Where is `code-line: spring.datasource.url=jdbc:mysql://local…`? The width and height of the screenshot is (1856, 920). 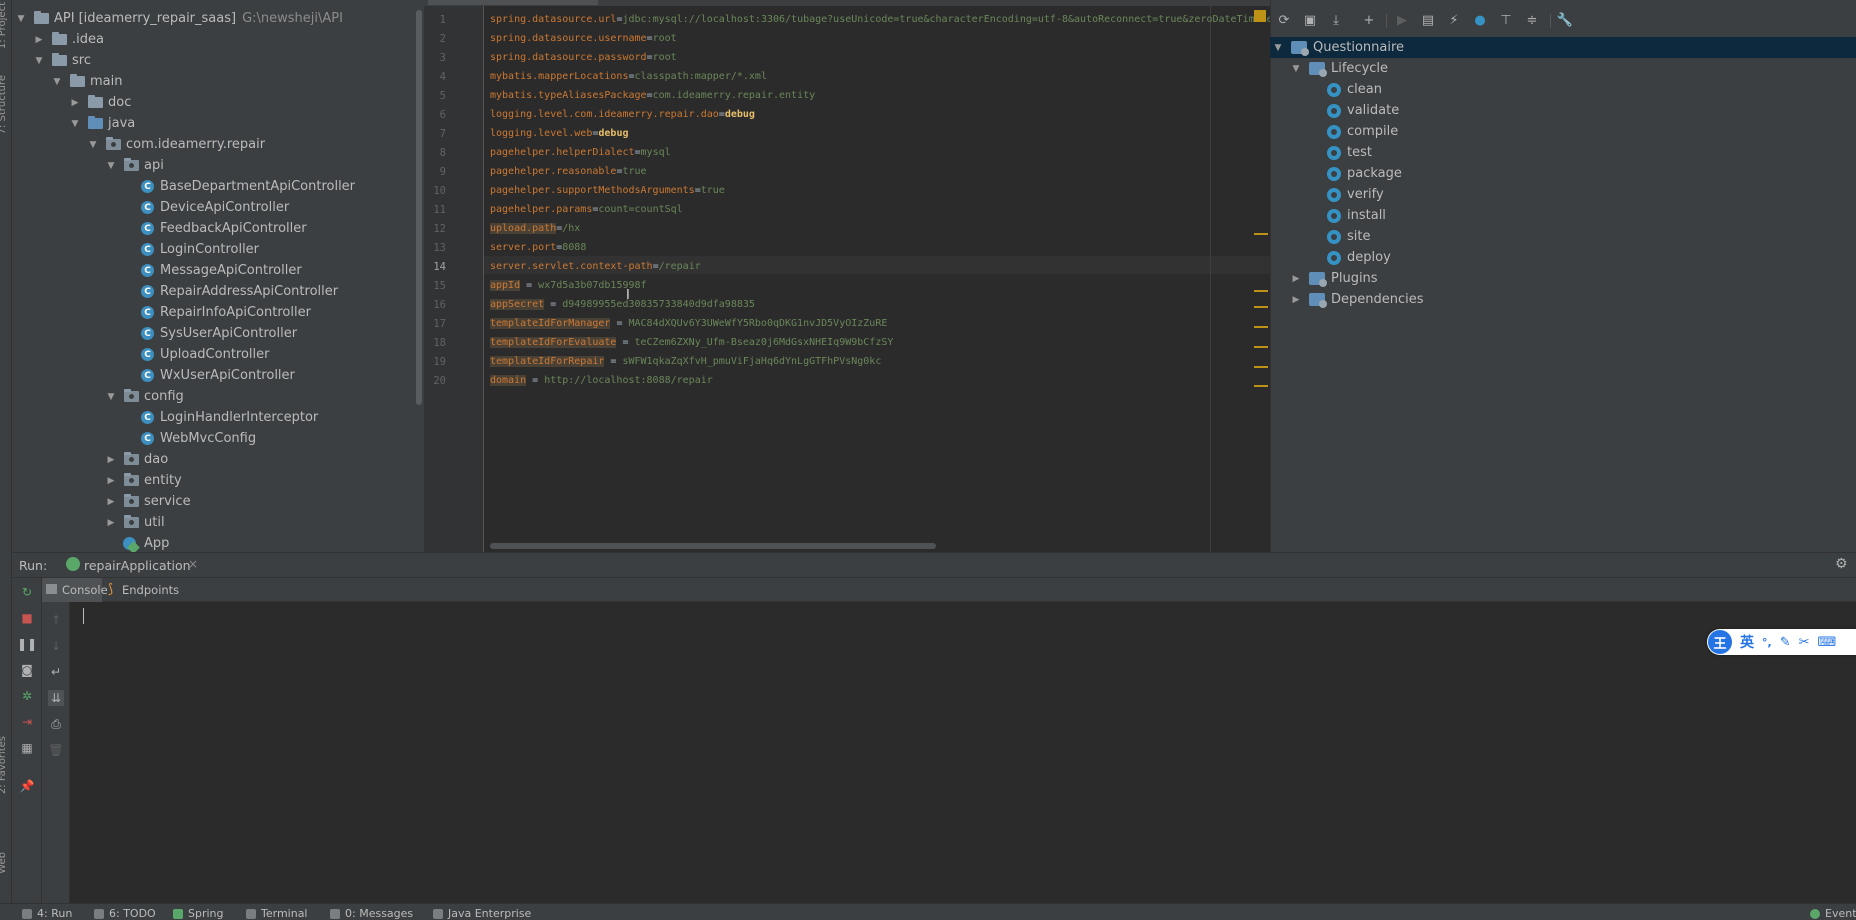 code-line: spring.datasource.url=jdbc:mysql://local… is located at coordinates (884, 20).